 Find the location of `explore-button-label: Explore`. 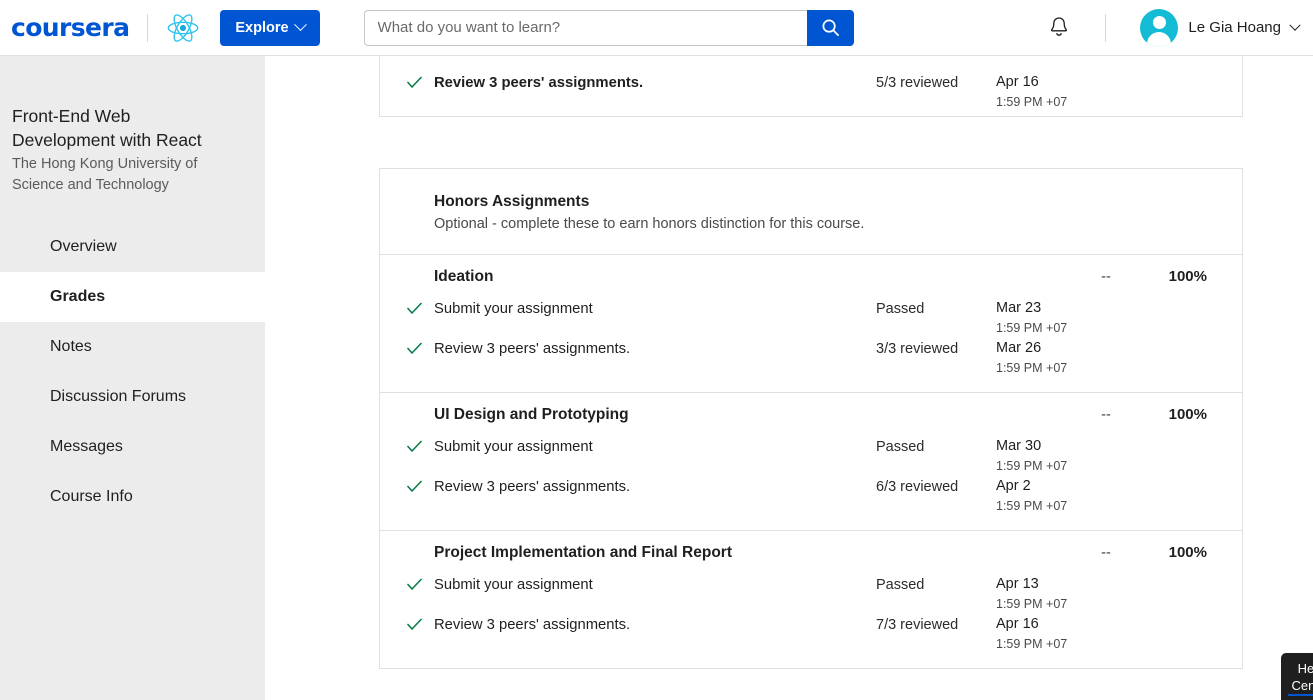

explore-button-label: Explore is located at coordinates (262, 27).